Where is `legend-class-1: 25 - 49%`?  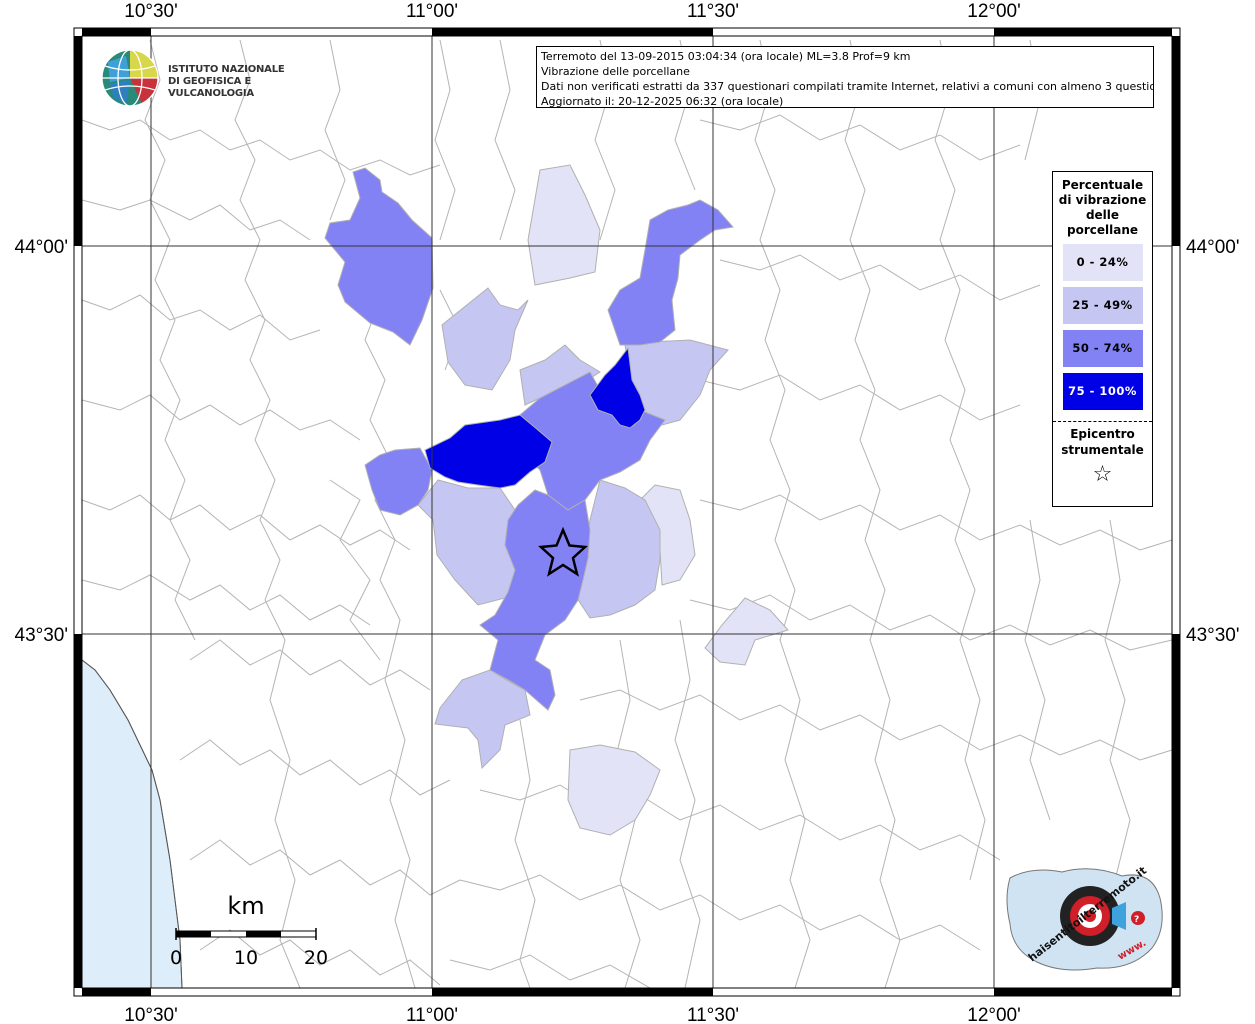
legend-class-1: 25 - 49% is located at coordinates (1102, 305).